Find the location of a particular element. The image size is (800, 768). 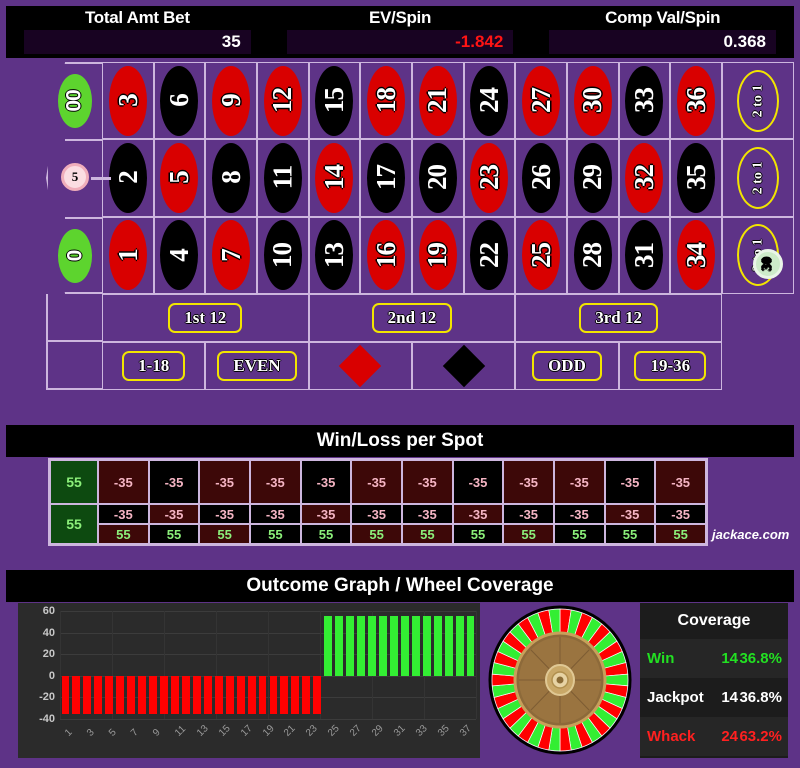

outcome-title: Outcome Graph / Wheel Coverage is located at coordinates (400, 586).